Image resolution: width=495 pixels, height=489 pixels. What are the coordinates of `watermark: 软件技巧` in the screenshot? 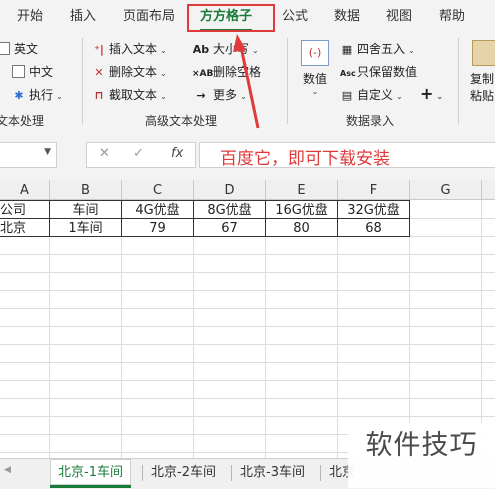 It's located at (421, 455).